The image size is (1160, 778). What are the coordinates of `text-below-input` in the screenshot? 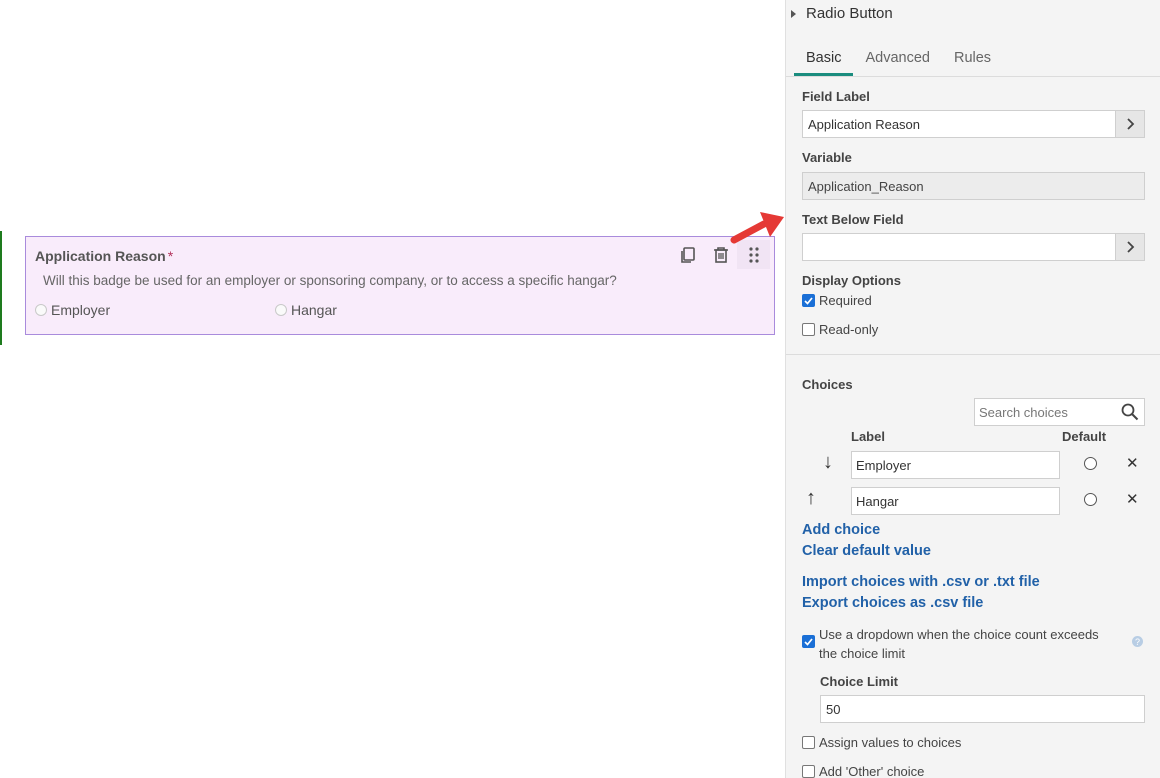 It's located at (973, 247).